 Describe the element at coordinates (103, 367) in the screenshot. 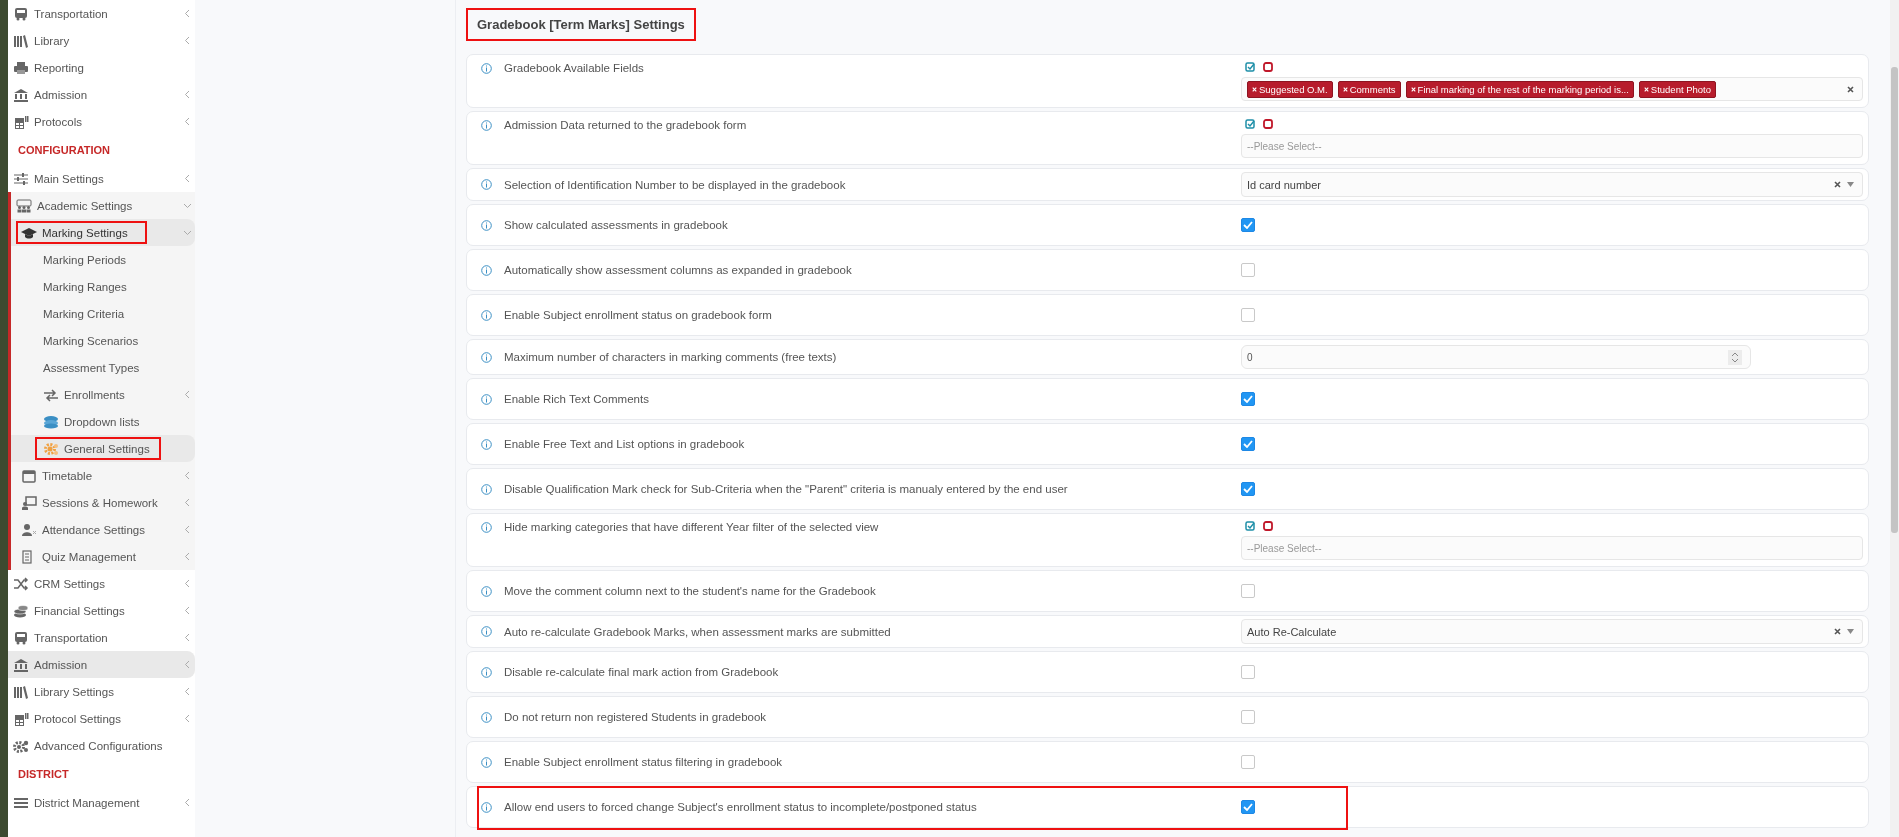

I see `sidebar-item: Assessment Types` at that location.